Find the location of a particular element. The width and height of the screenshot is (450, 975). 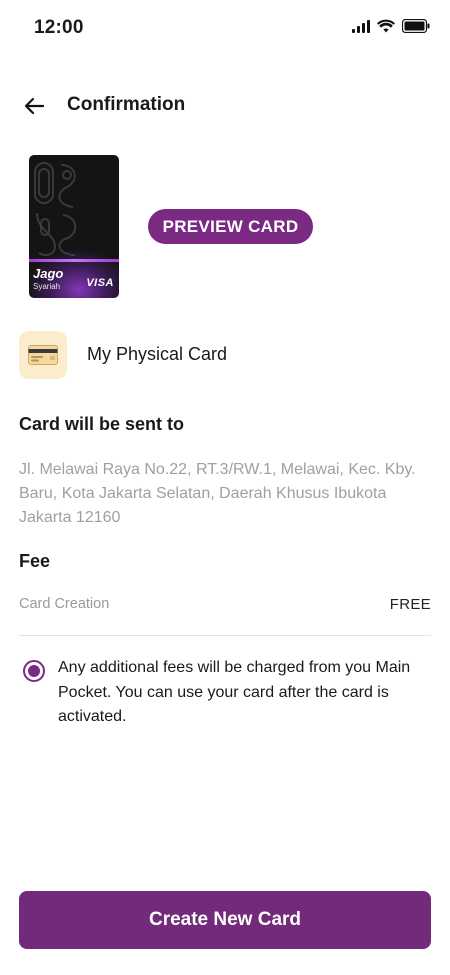

status-bar: 12:00 is located at coordinates (225, 28).